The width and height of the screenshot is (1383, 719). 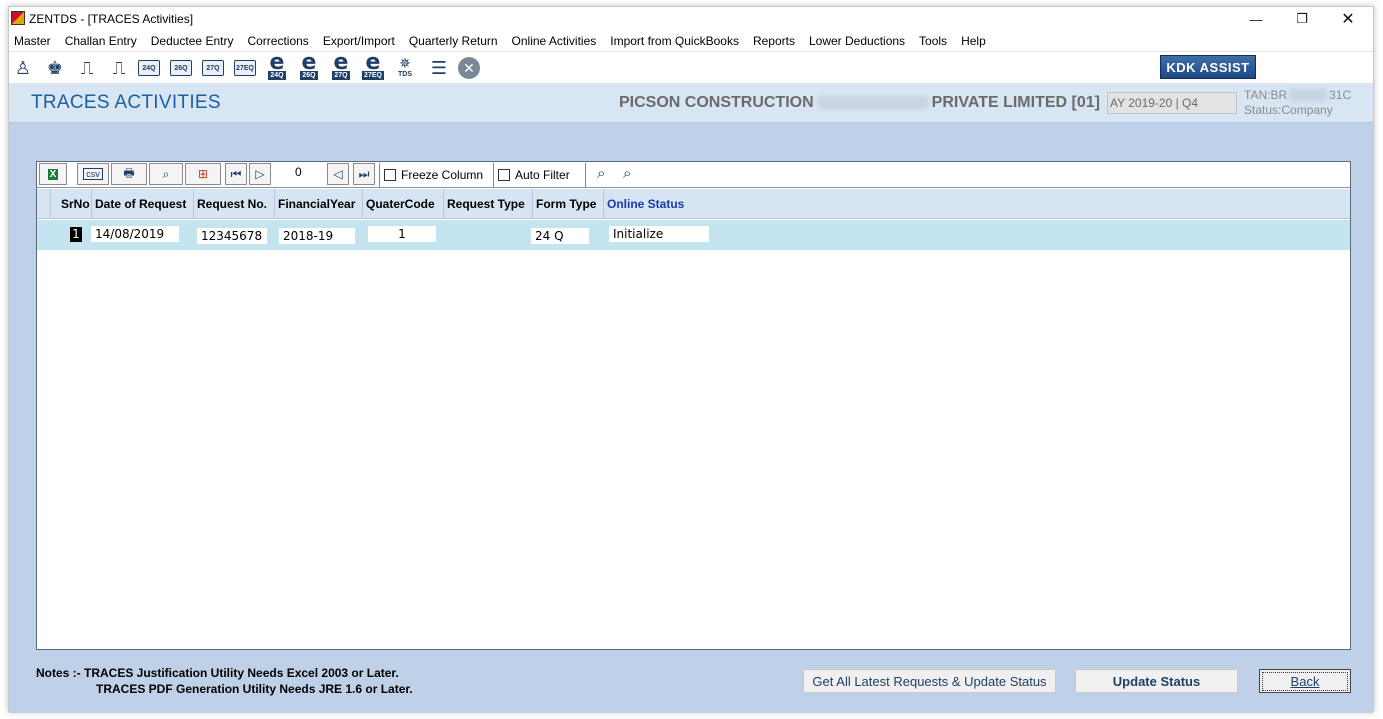 What do you see at coordinates (341, 66) in the screenshot?
I see `efile-27q-icon: e 27Q` at bounding box center [341, 66].